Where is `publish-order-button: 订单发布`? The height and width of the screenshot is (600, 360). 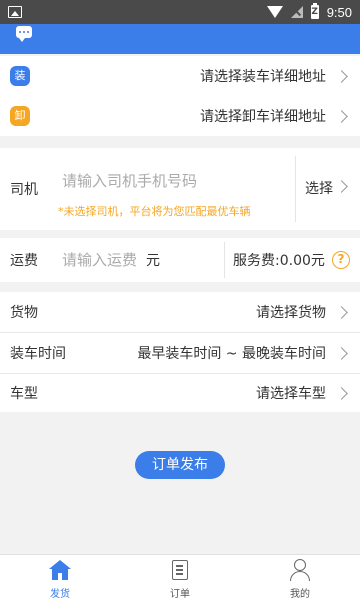 publish-order-button: 订单发布 is located at coordinates (180, 465).